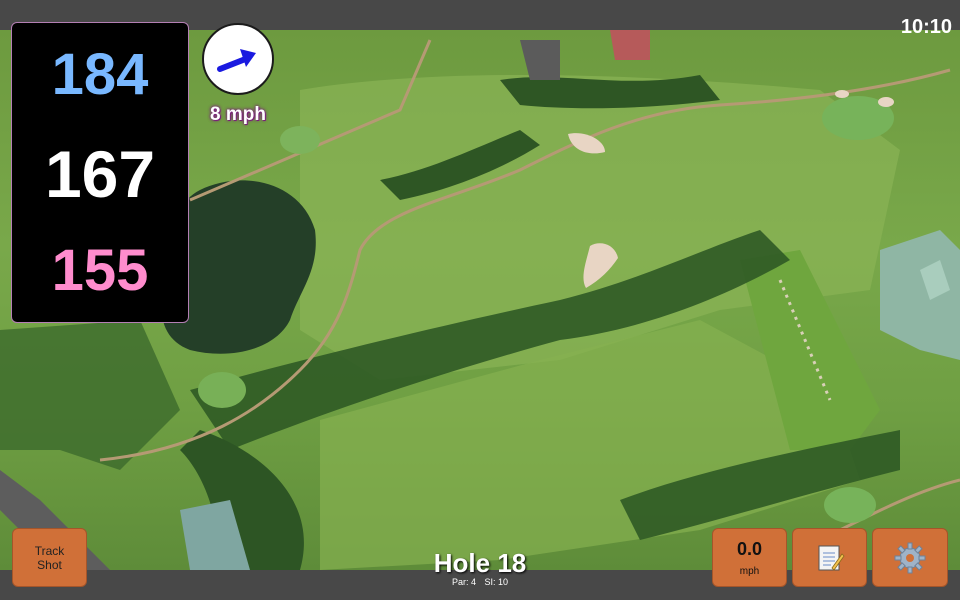 This screenshot has width=960, height=600. I want to click on speed-button: 0.0 mph, so click(749, 557).